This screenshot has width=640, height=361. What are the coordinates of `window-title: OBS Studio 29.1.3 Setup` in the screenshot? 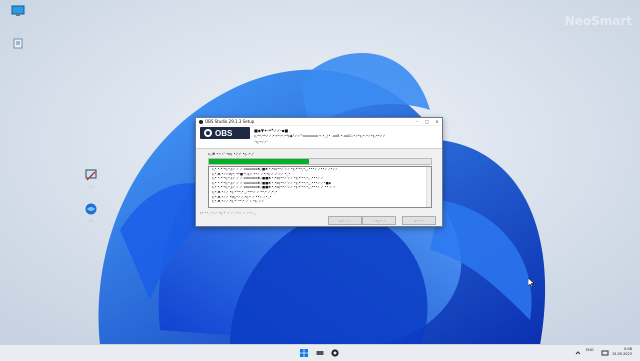 It's located at (230, 121).